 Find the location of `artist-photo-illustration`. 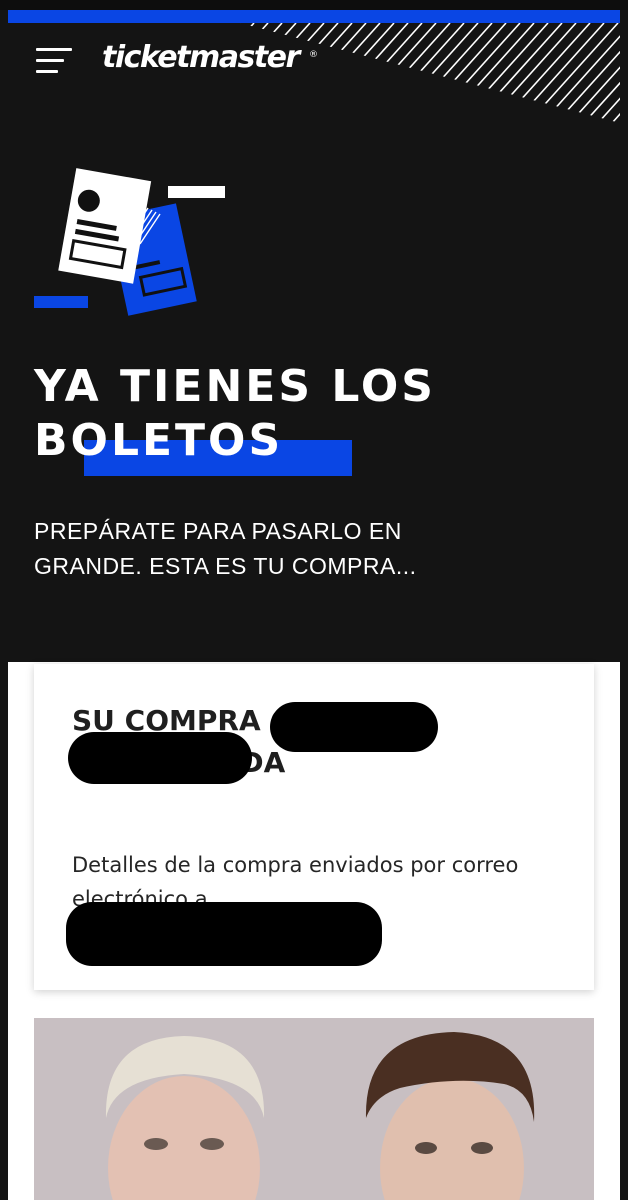

artist-photo-illustration is located at coordinates (314, 1109).